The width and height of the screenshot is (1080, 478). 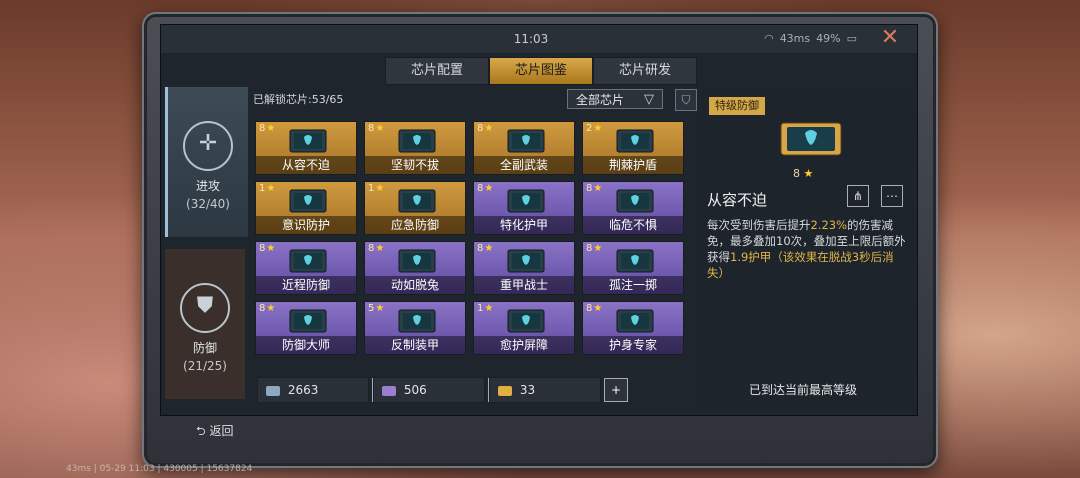 What do you see at coordinates (616, 390) in the screenshot?
I see `add-resource-3-button: +` at bounding box center [616, 390].